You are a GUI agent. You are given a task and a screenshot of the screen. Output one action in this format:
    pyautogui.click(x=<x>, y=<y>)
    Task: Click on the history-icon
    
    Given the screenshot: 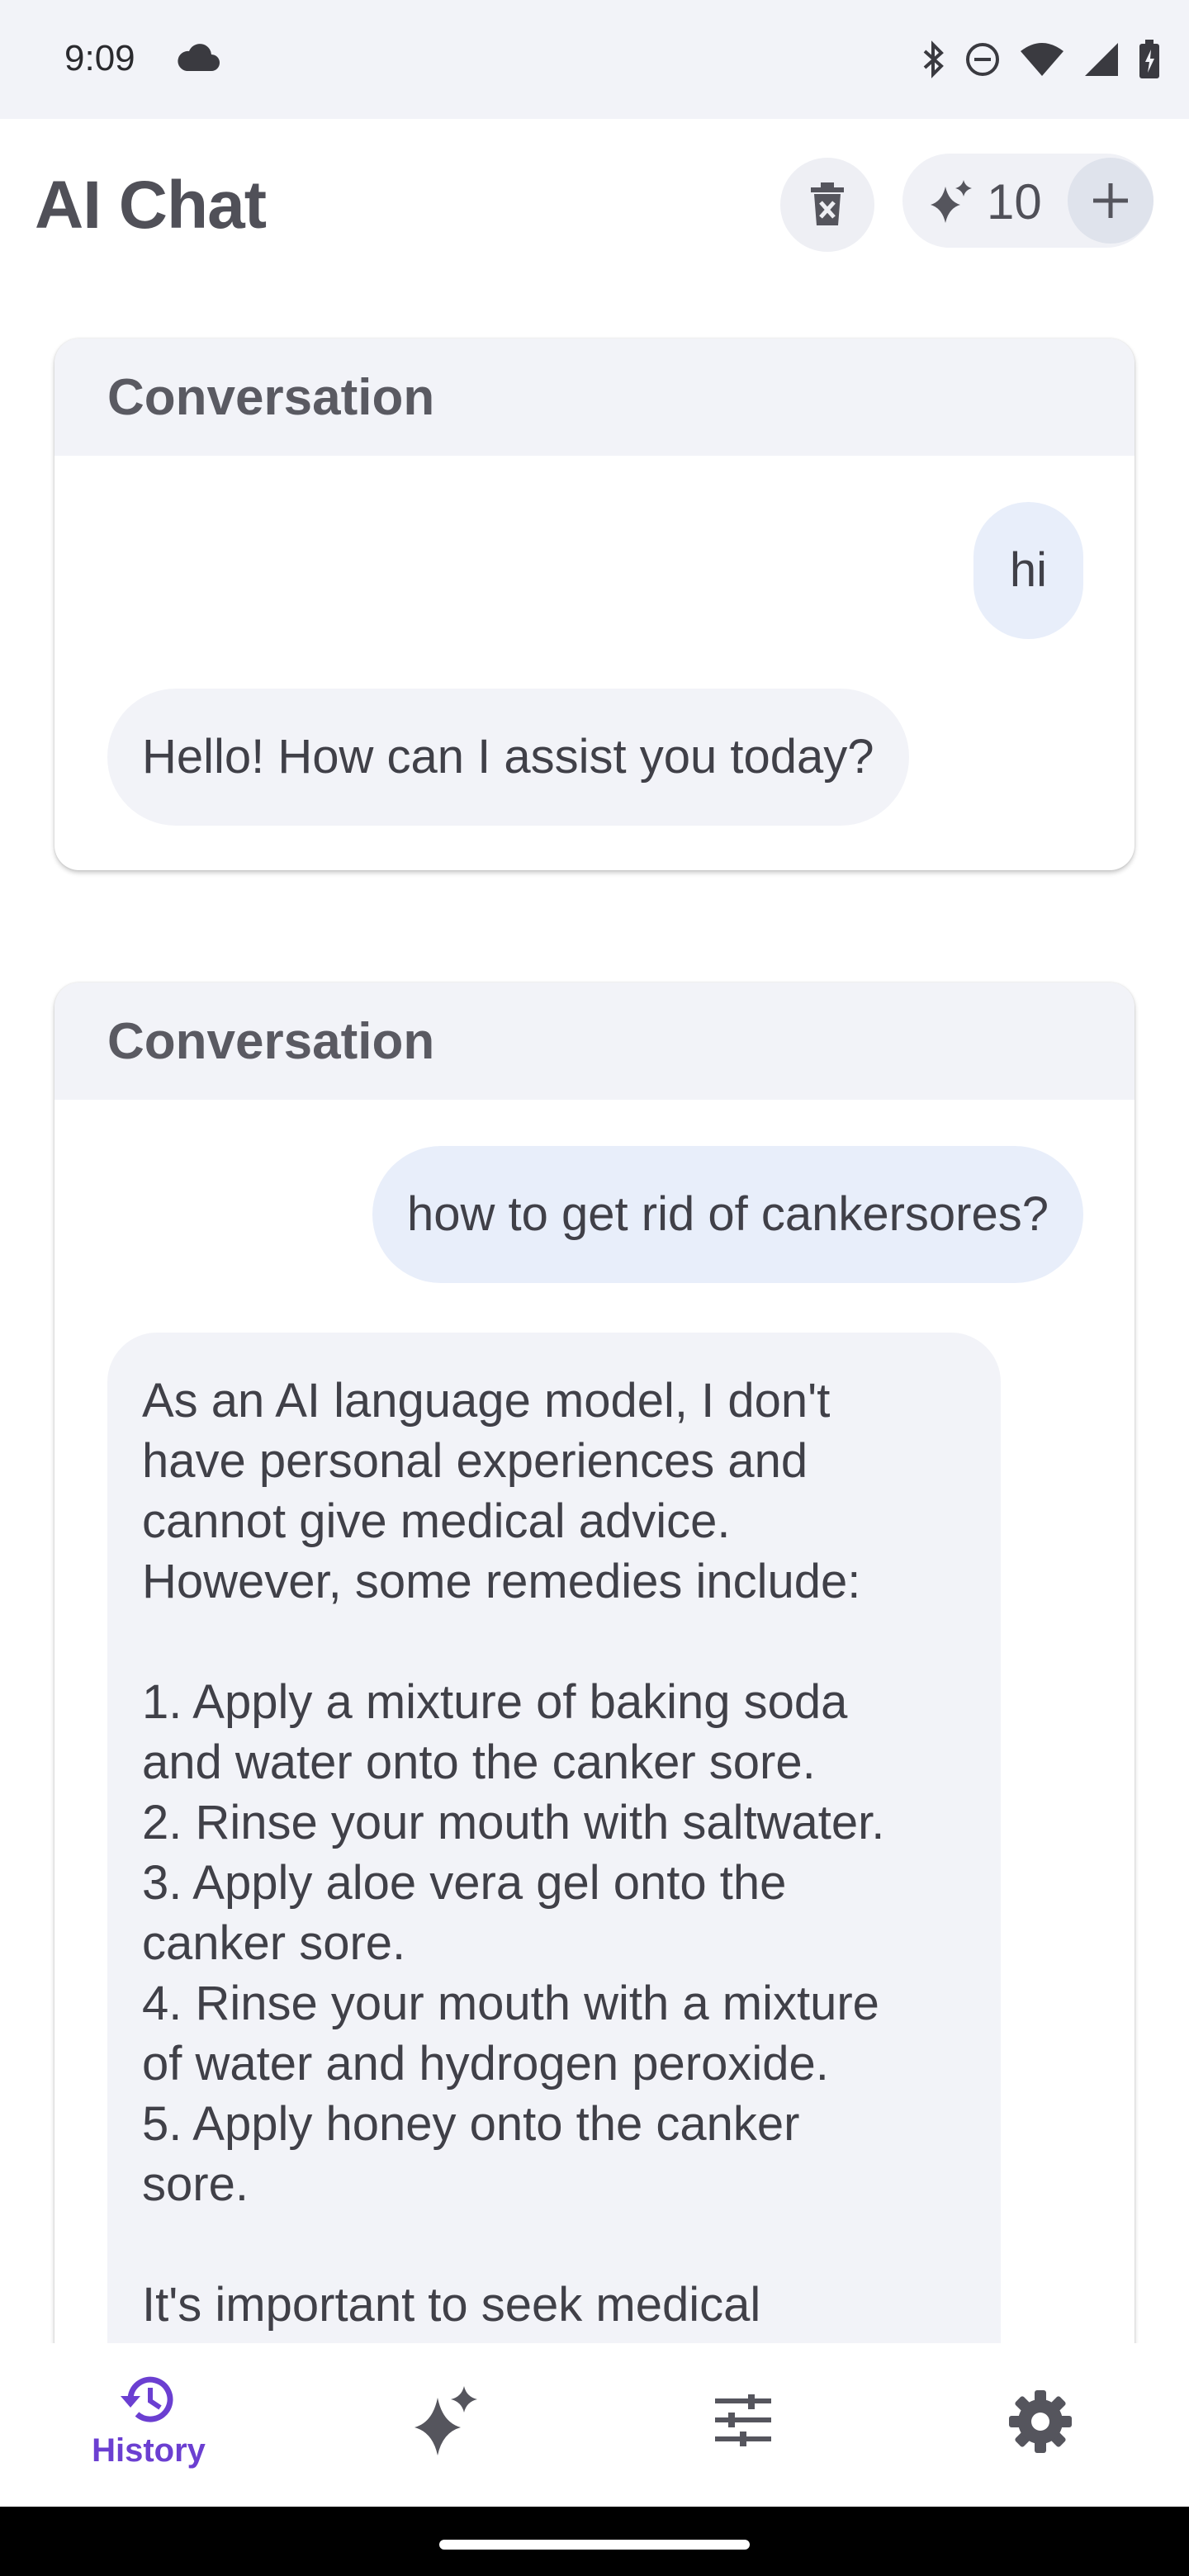 What is the action you would take?
    pyautogui.click(x=147, y=2399)
    